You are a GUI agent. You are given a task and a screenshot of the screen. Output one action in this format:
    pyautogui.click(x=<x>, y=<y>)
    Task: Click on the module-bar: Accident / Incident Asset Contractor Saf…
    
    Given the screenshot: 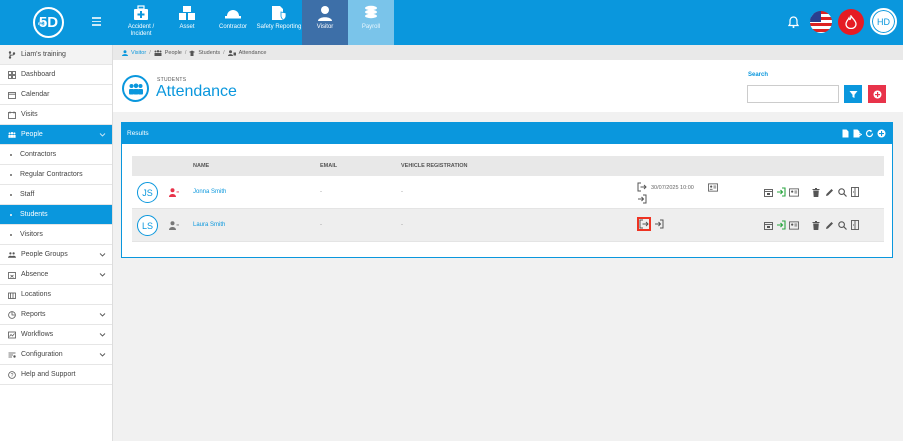 What is the action you would take?
    pyautogui.click(x=256, y=22)
    